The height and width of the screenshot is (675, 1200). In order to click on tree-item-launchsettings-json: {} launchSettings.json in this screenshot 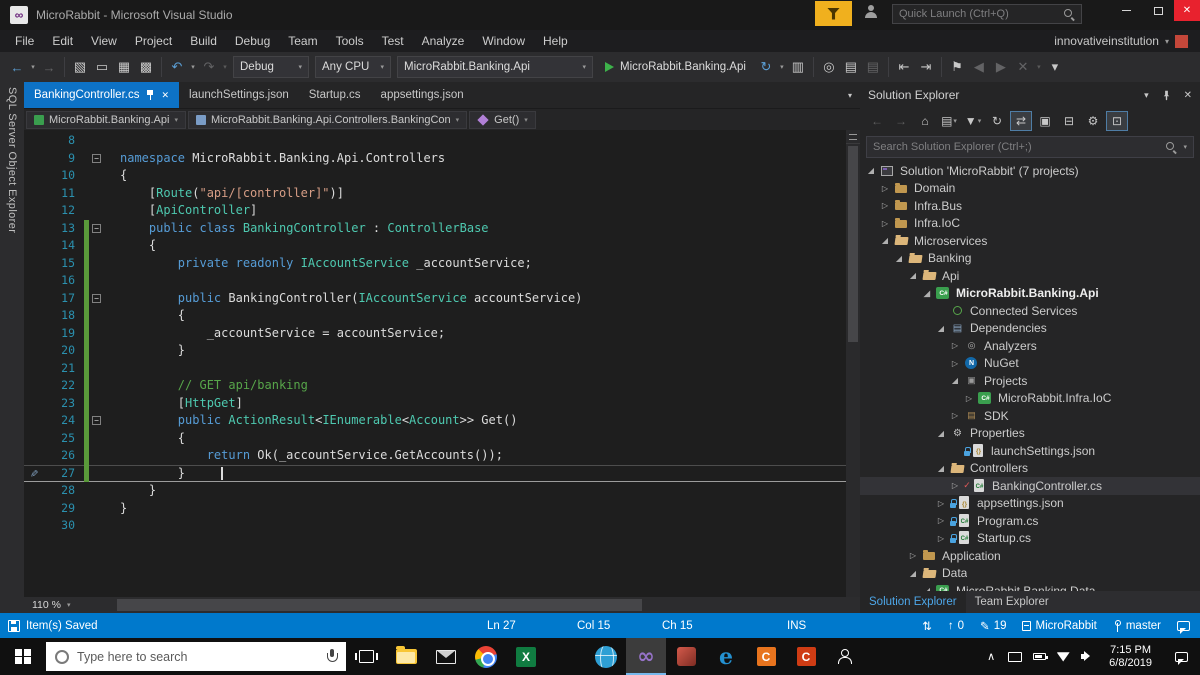, I will do `click(1030, 451)`.